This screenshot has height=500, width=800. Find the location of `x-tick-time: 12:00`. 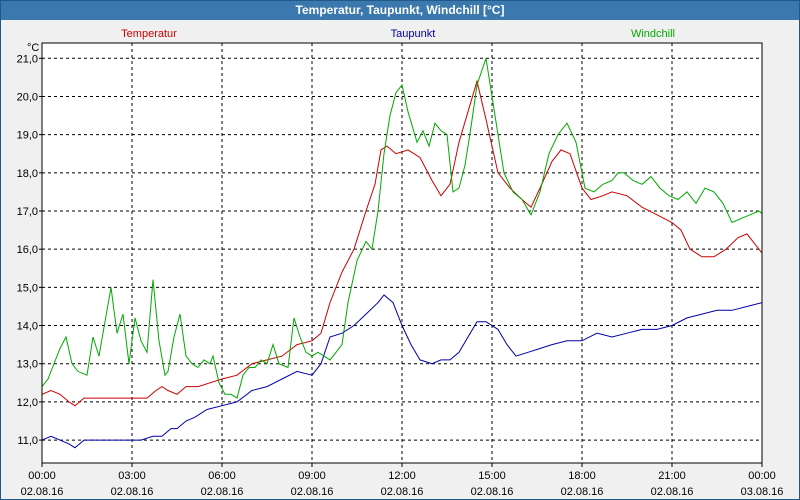

x-tick-time: 12:00 is located at coordinates (402, 476).